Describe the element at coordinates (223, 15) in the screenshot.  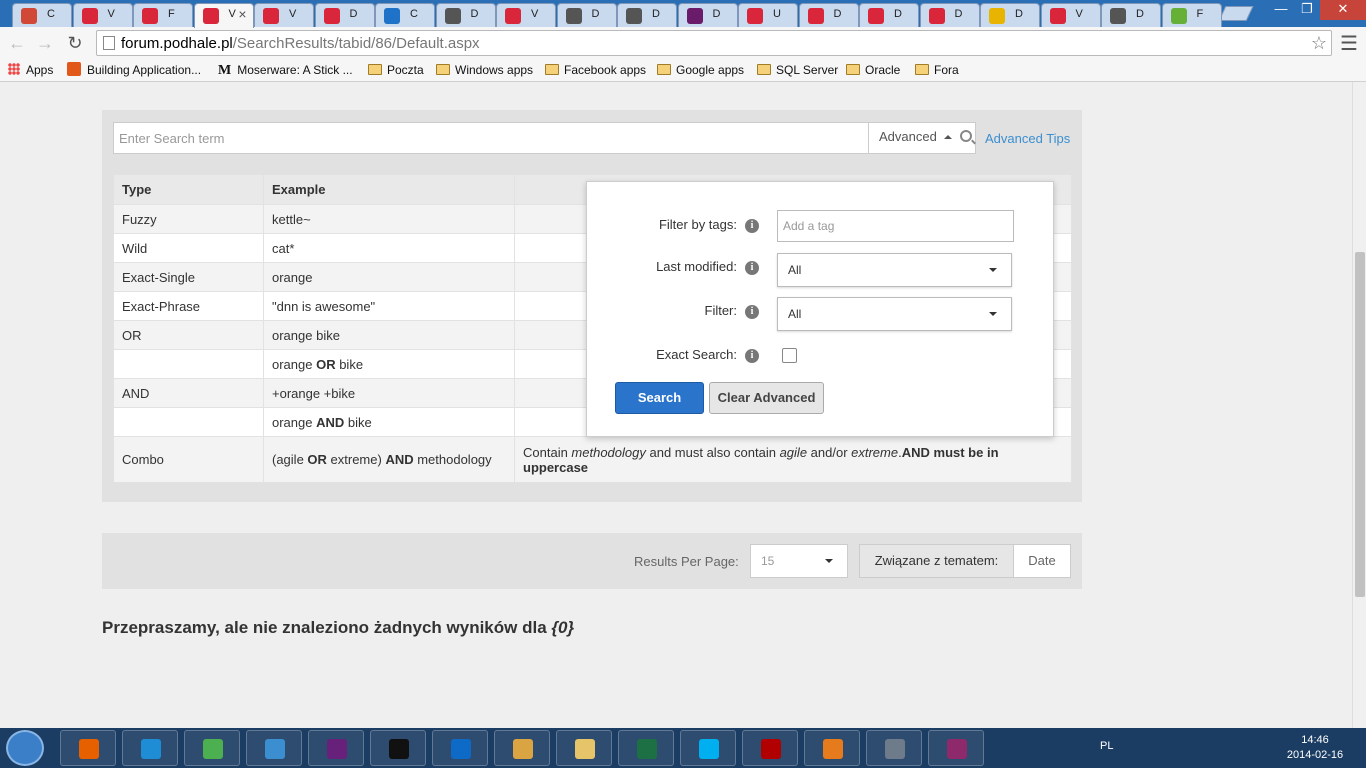
I see `browser-tab: V ×` at that location.